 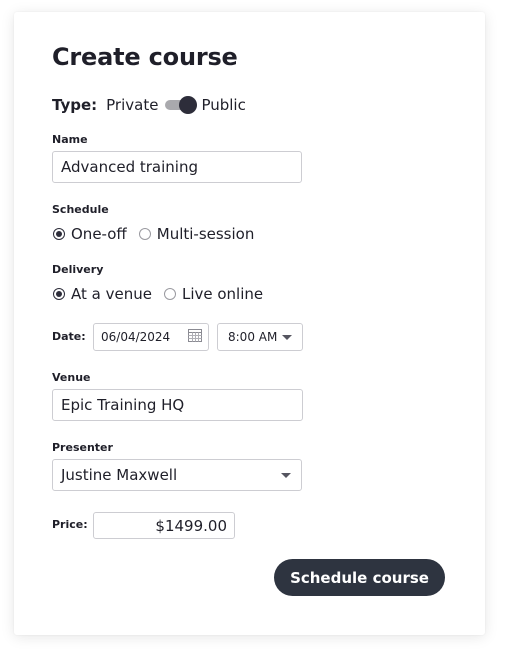 I want to click on type-label: Type:, so click(x=75, y=105).